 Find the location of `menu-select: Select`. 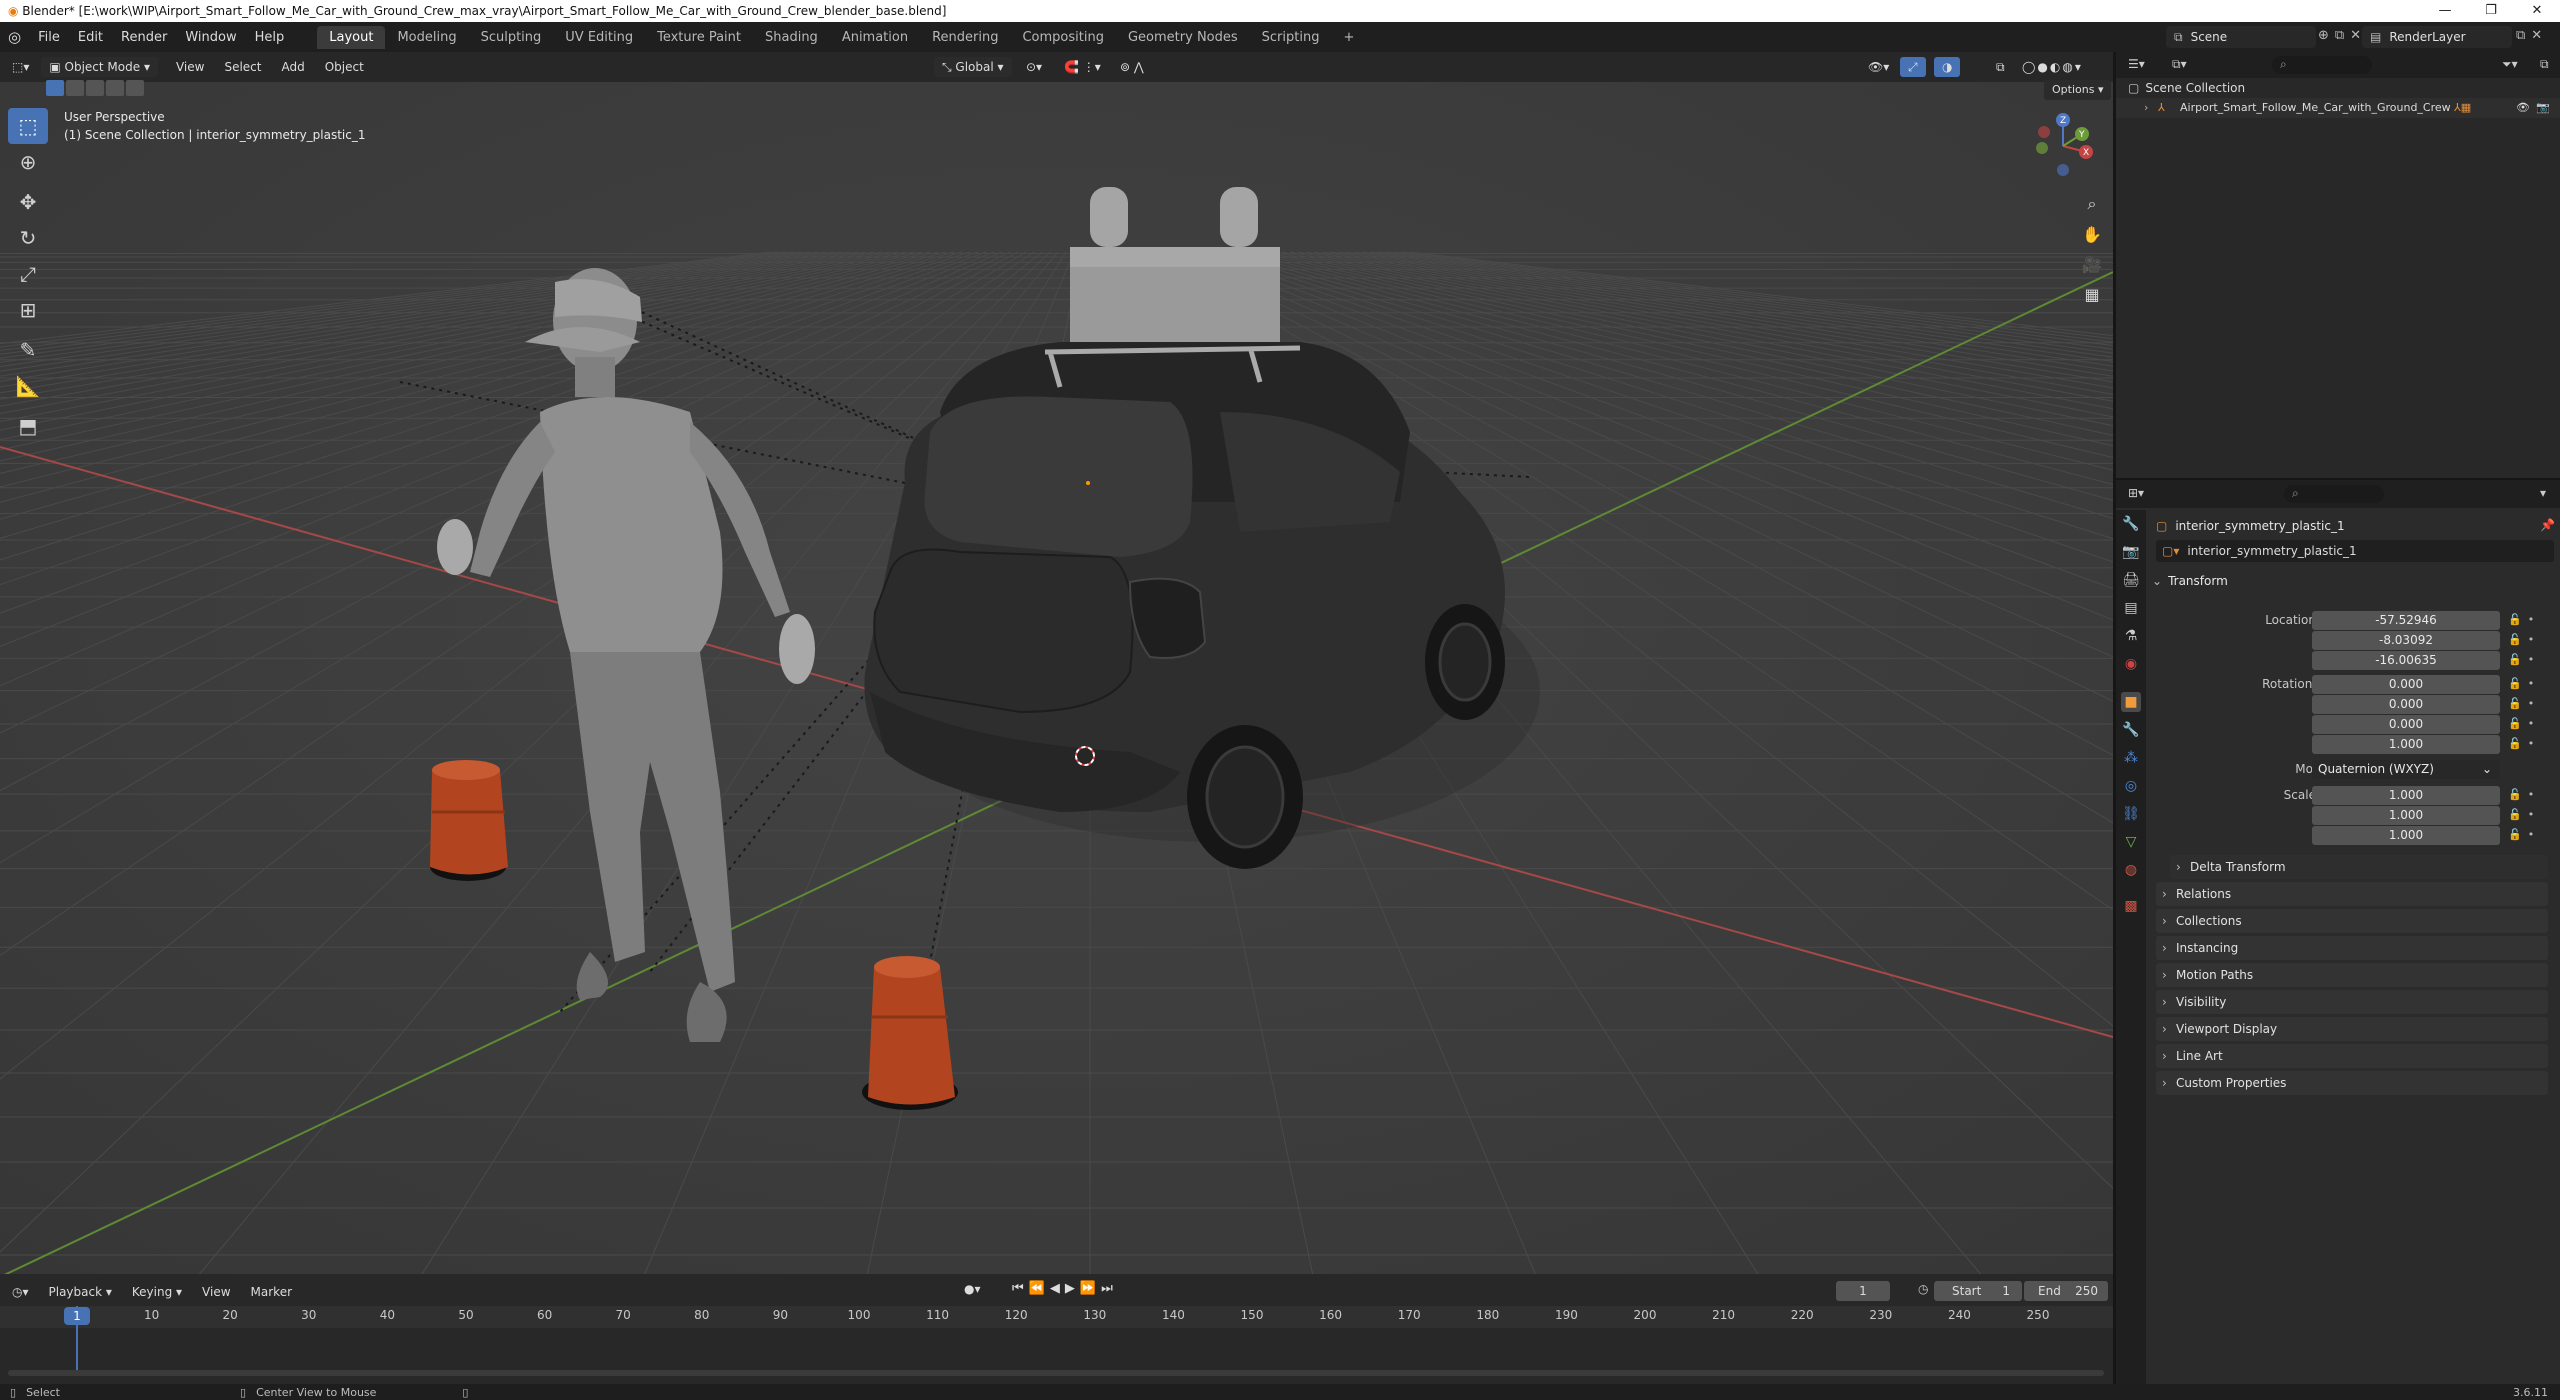

menu-select: Select is located at coordinates (242, 67).